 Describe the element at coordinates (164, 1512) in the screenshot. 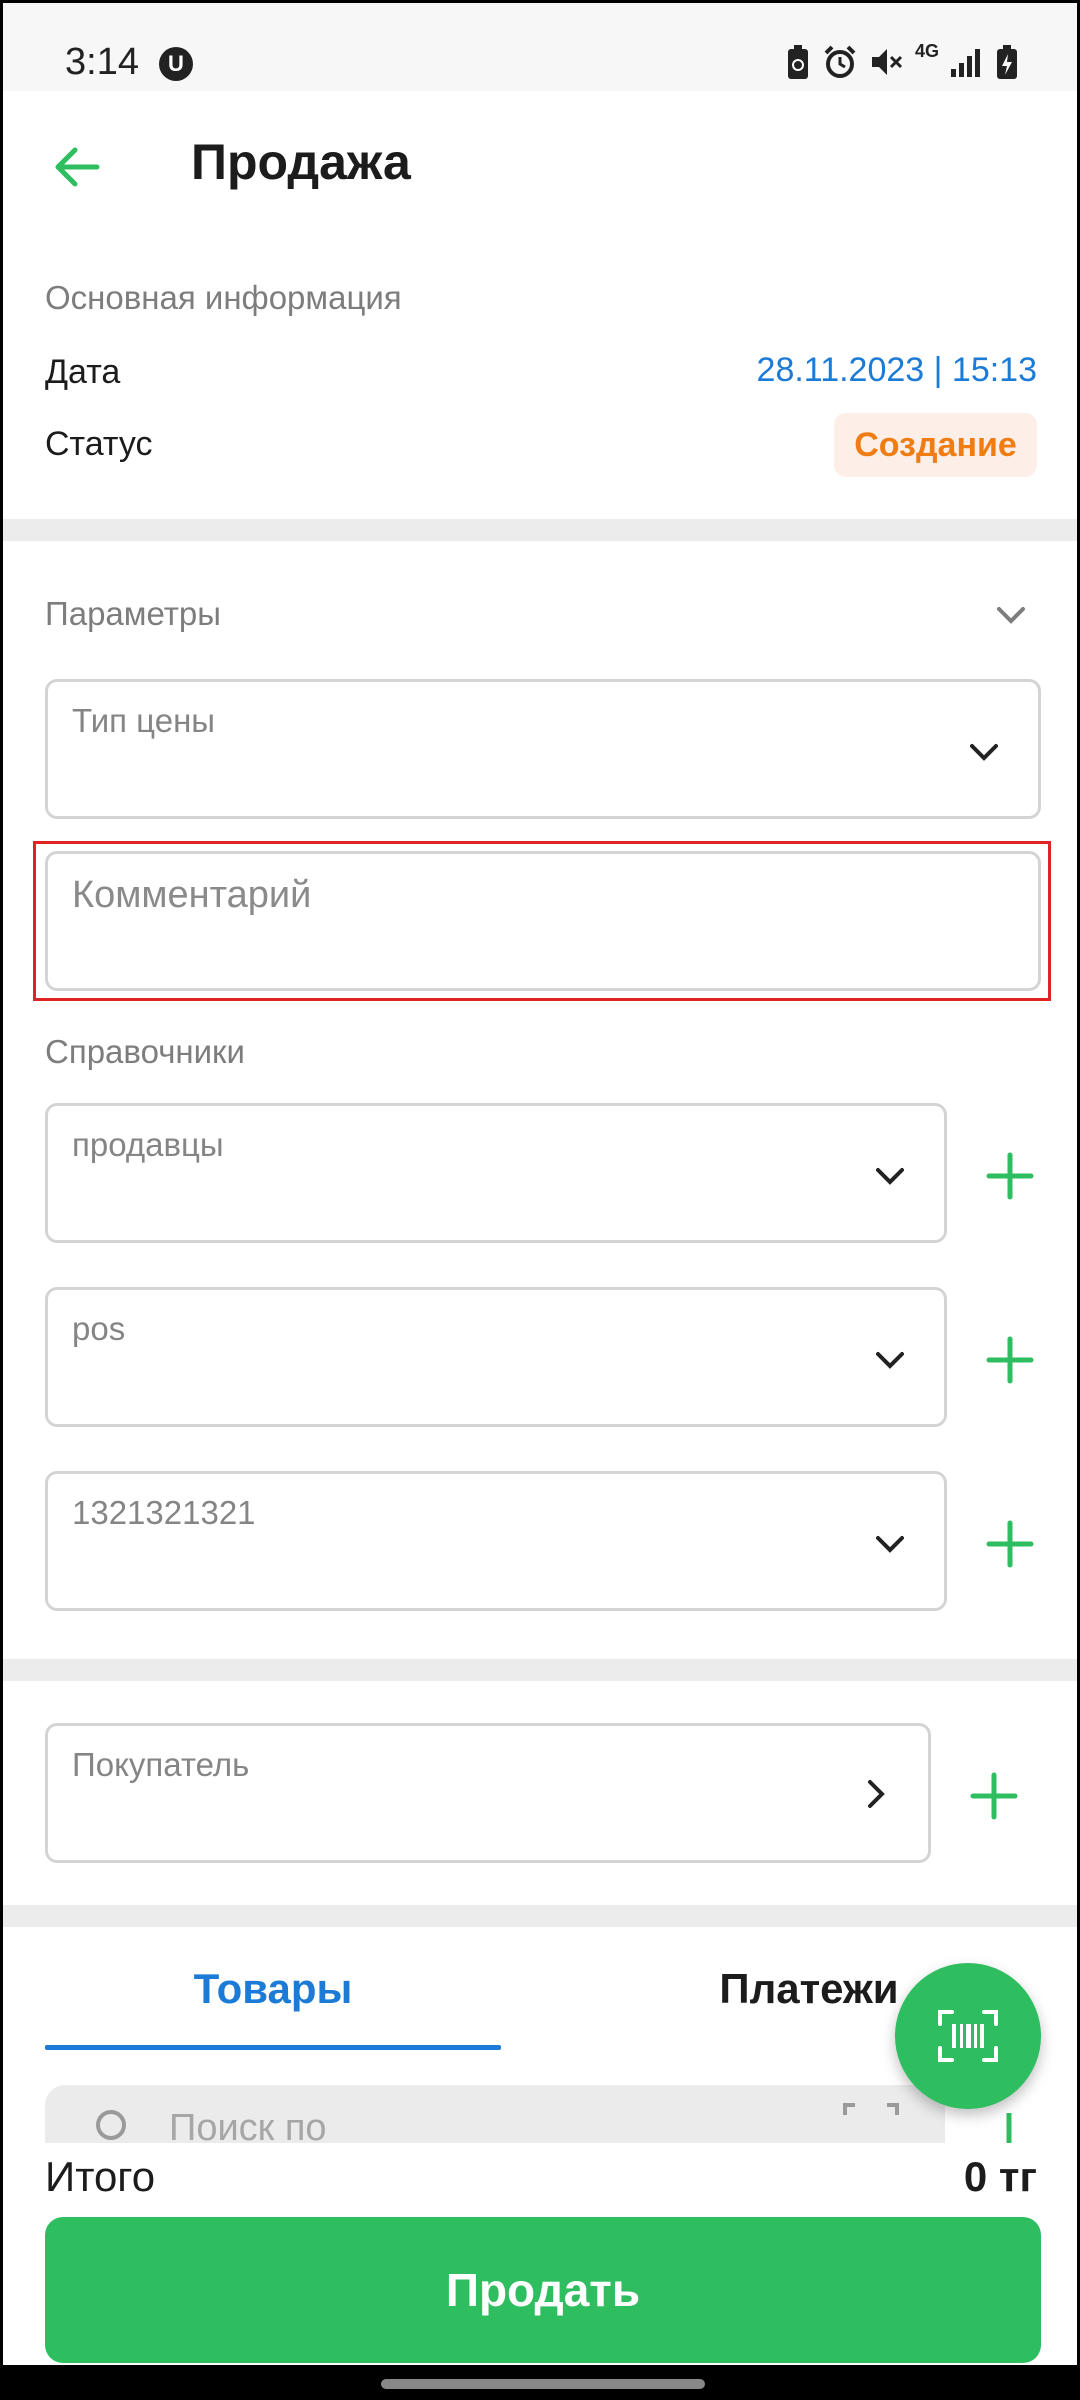

I see `directory-3-label: 1321321321` at that location.